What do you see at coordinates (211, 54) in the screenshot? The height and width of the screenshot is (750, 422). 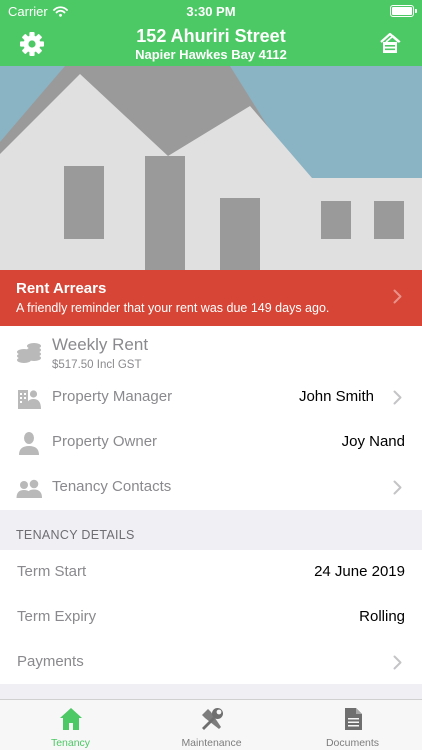 I see `property-locality: Napier Hawkes Bay 4112` at bounding box center [211, 54].